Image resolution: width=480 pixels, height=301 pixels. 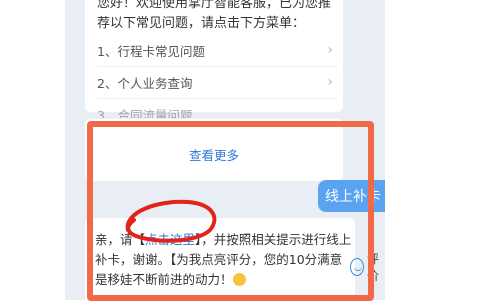 I want to click on more-link: 查看更多, so click(x=214, y=154).